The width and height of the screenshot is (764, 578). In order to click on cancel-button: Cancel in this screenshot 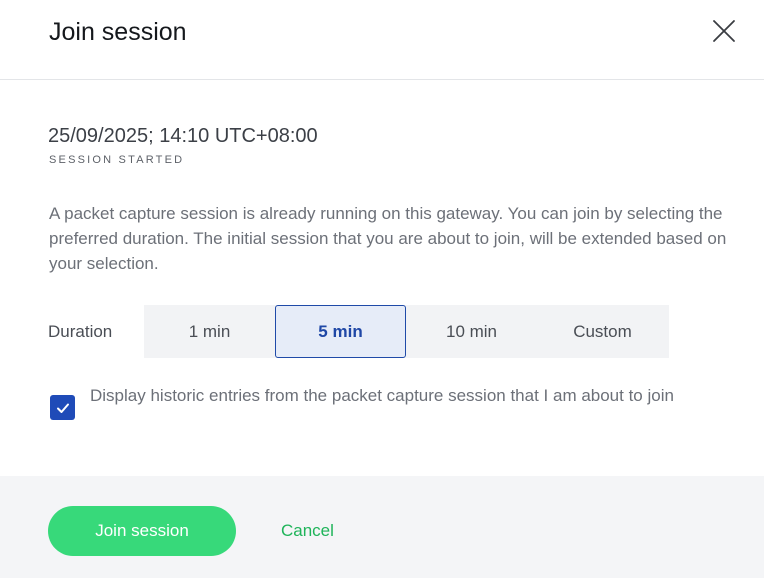, I will do `click(307, 531)`.